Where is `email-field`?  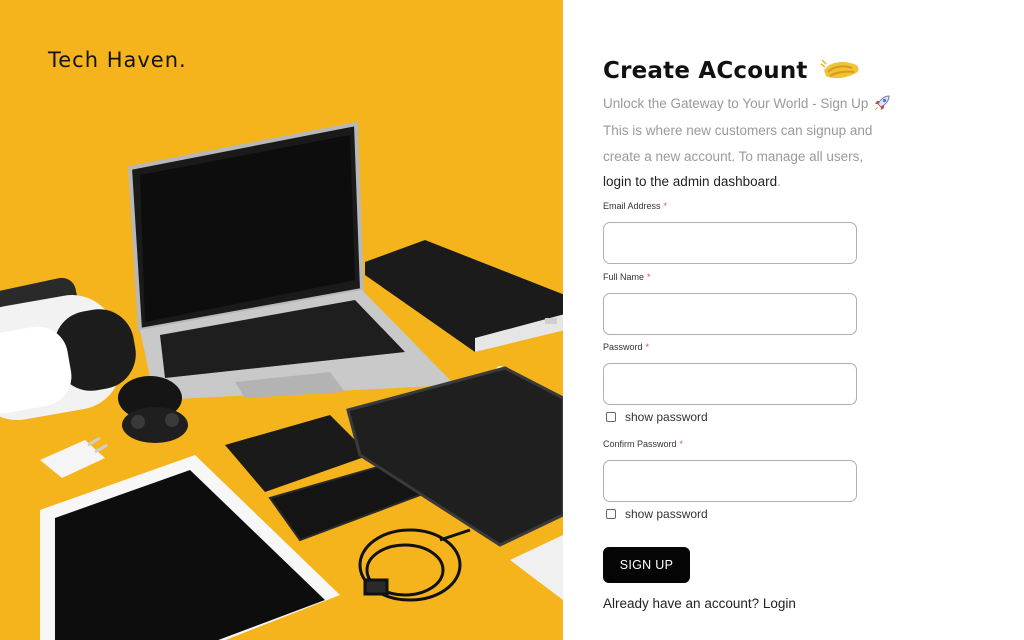 email-field is located at coordinates (730, 243).